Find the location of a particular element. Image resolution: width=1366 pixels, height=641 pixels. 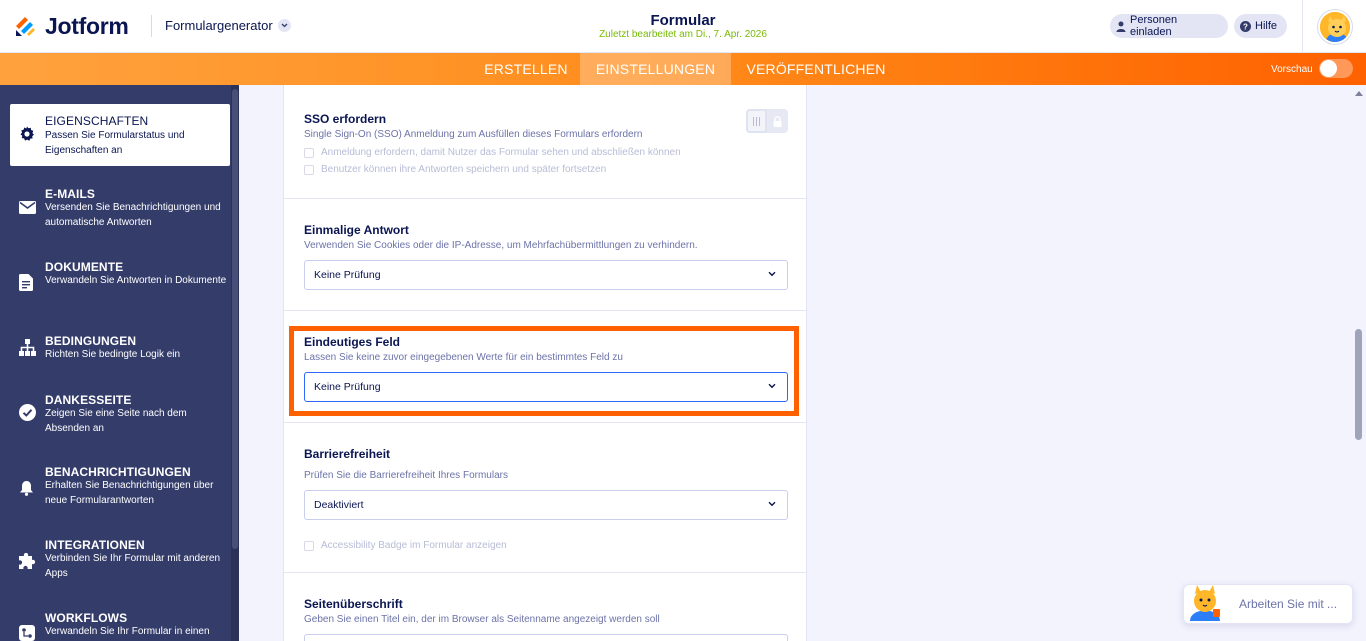

accessibility-select: Deaktiviert is located at coordinates (546, 505).